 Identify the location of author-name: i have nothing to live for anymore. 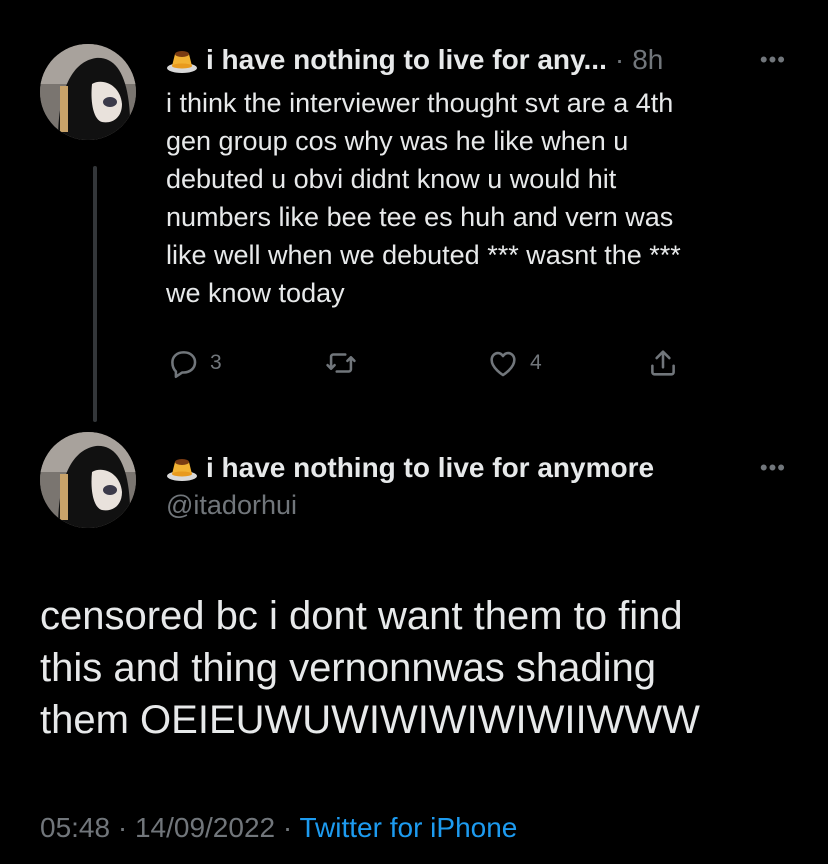
(430, 468).